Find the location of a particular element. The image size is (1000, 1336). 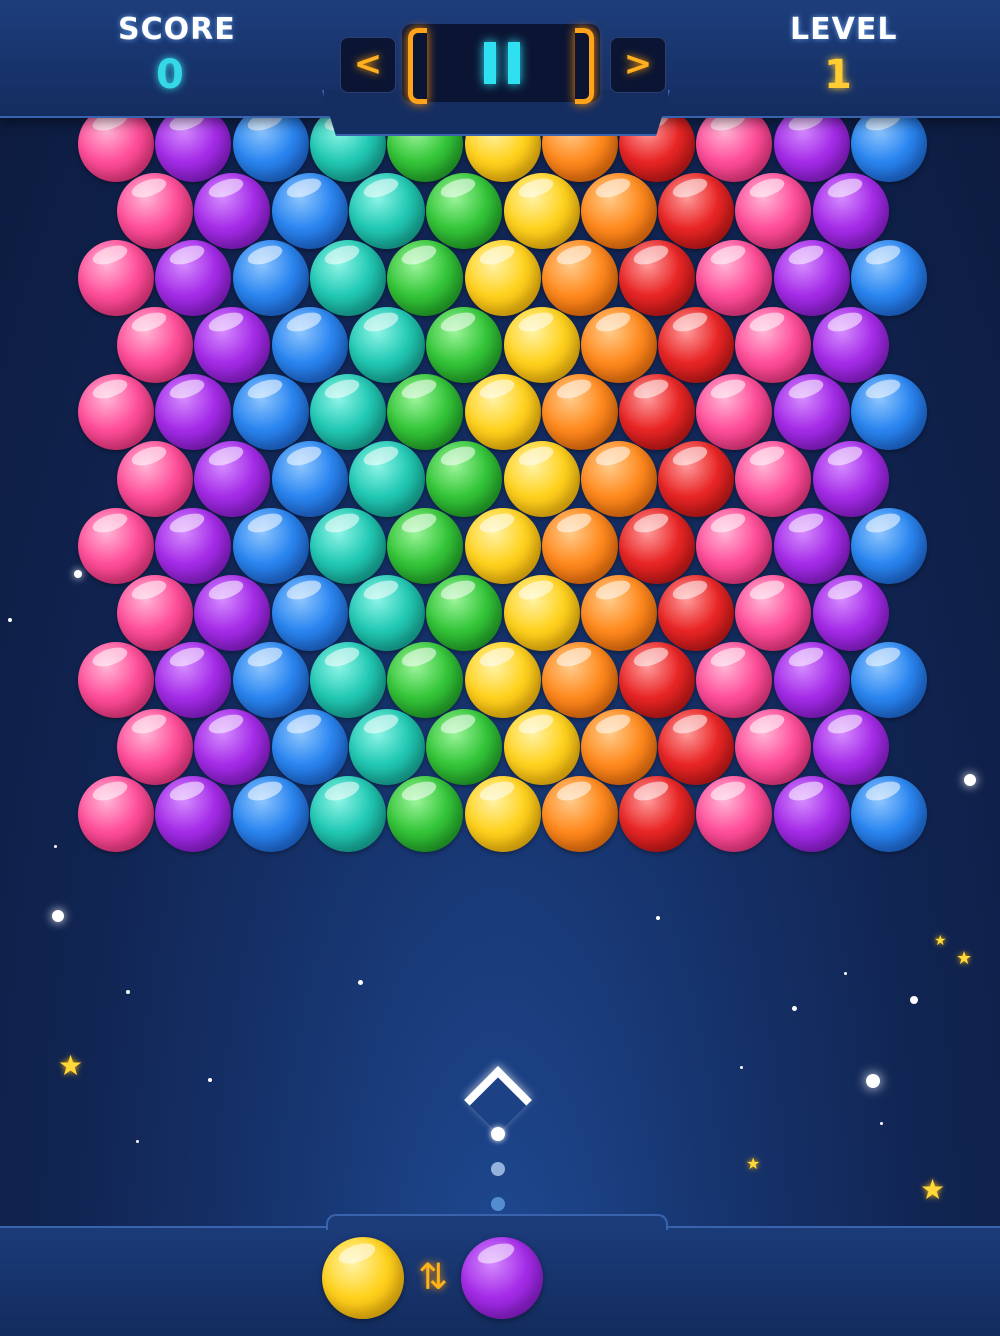

current-shooter-bubble is located at coordinates (363, 1278).